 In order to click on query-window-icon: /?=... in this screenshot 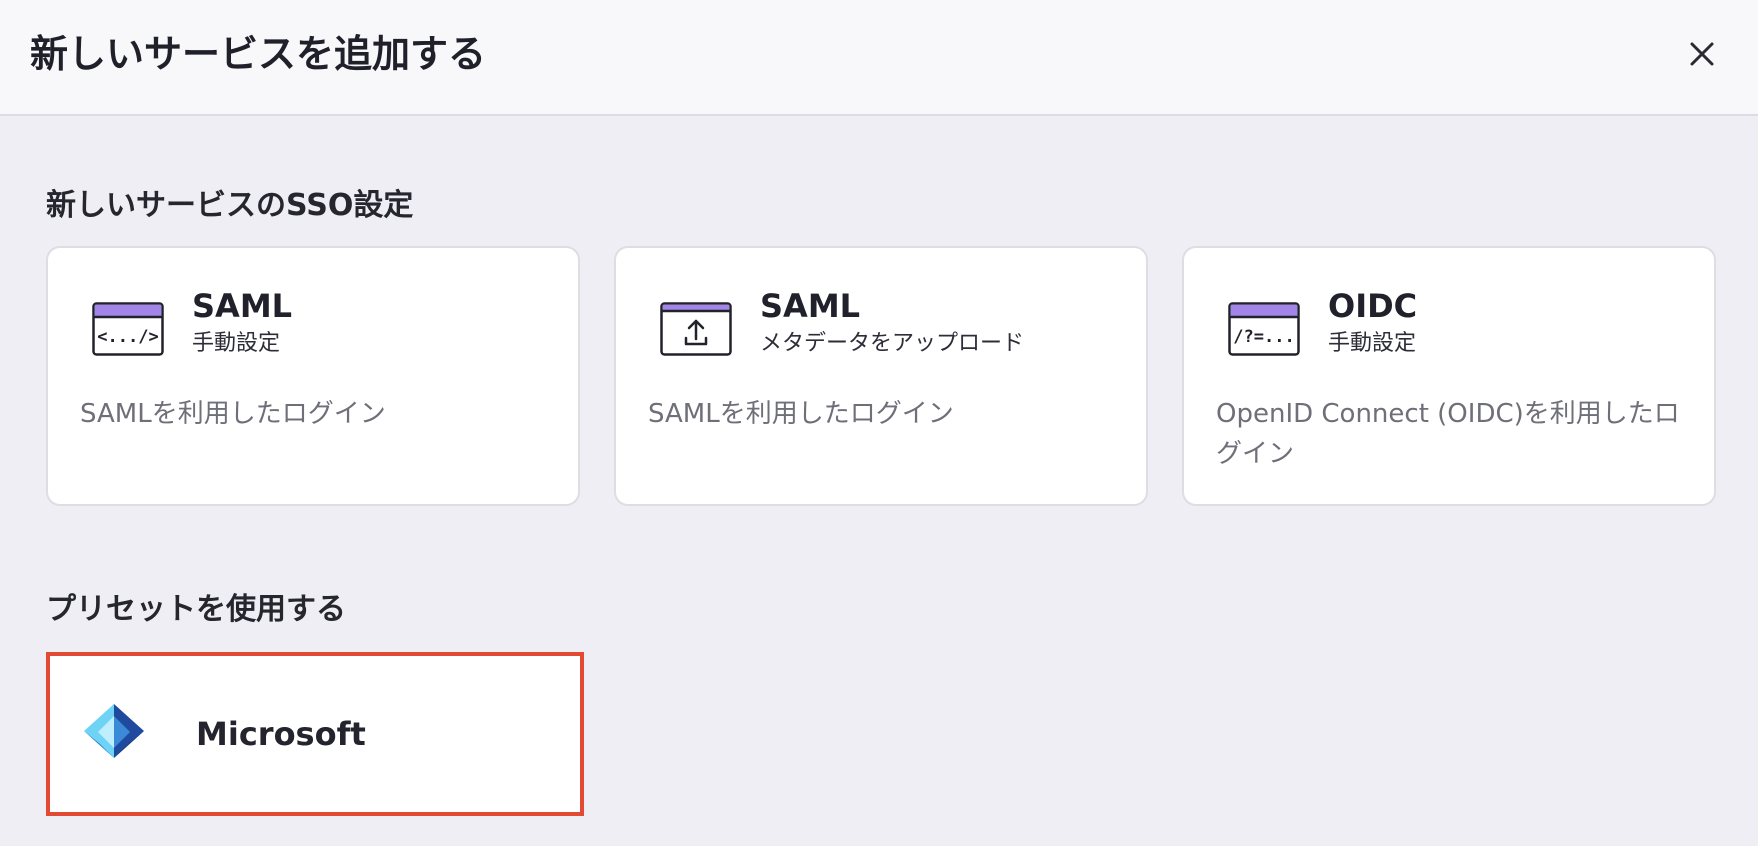, I will do `click(1264, 329)`.